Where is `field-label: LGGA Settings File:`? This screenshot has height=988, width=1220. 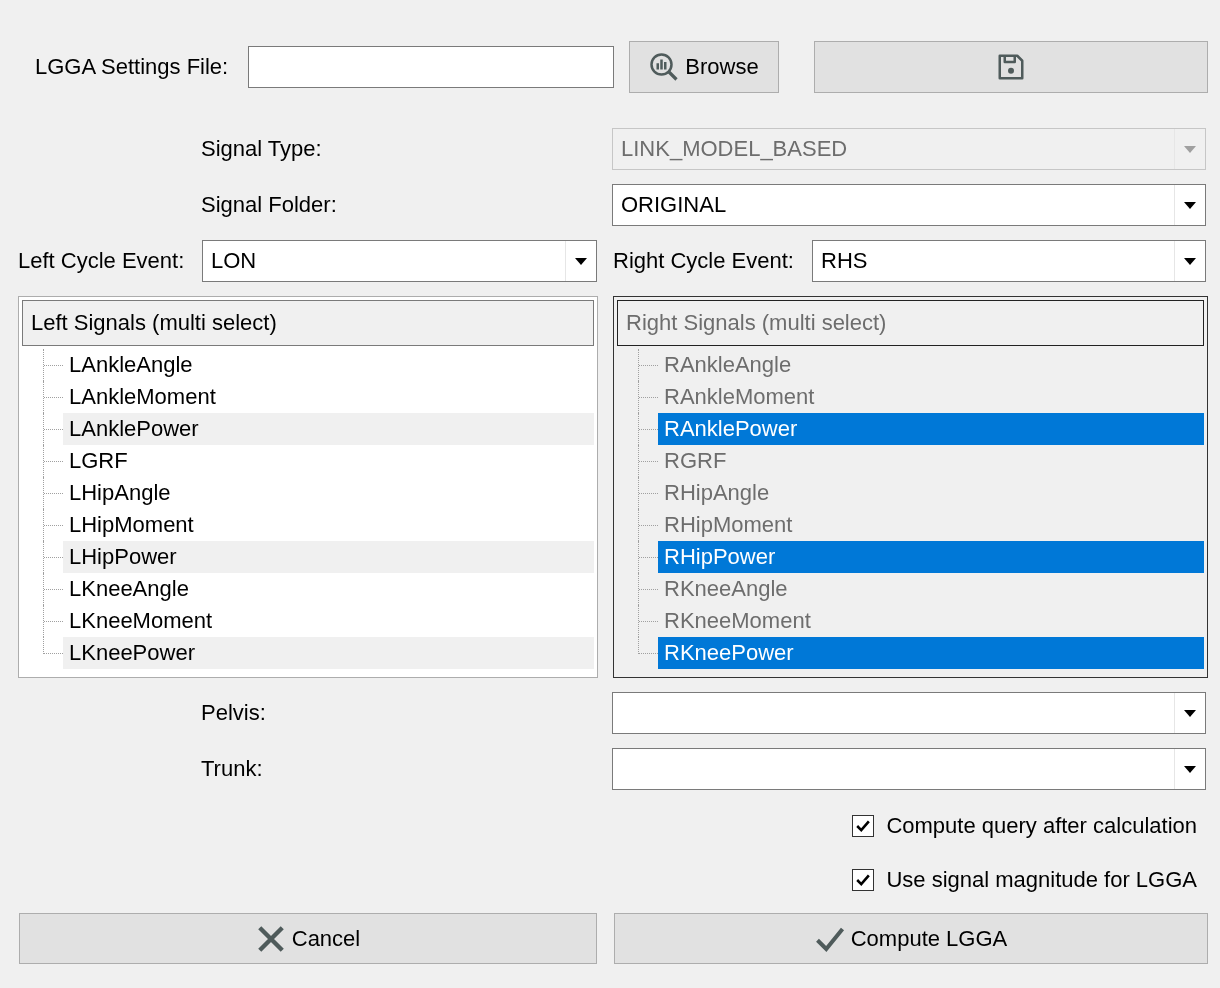 field-label: LGGA Settings File: is located at coordinates (132, 67).